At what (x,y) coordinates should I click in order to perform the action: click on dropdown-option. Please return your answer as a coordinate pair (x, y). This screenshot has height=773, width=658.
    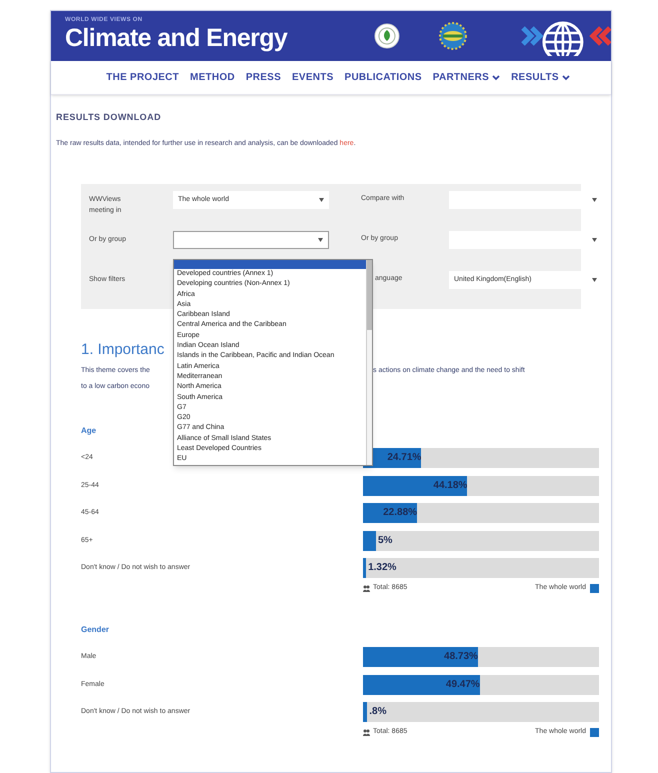
    Looking at the image, I should click on (270, 264).